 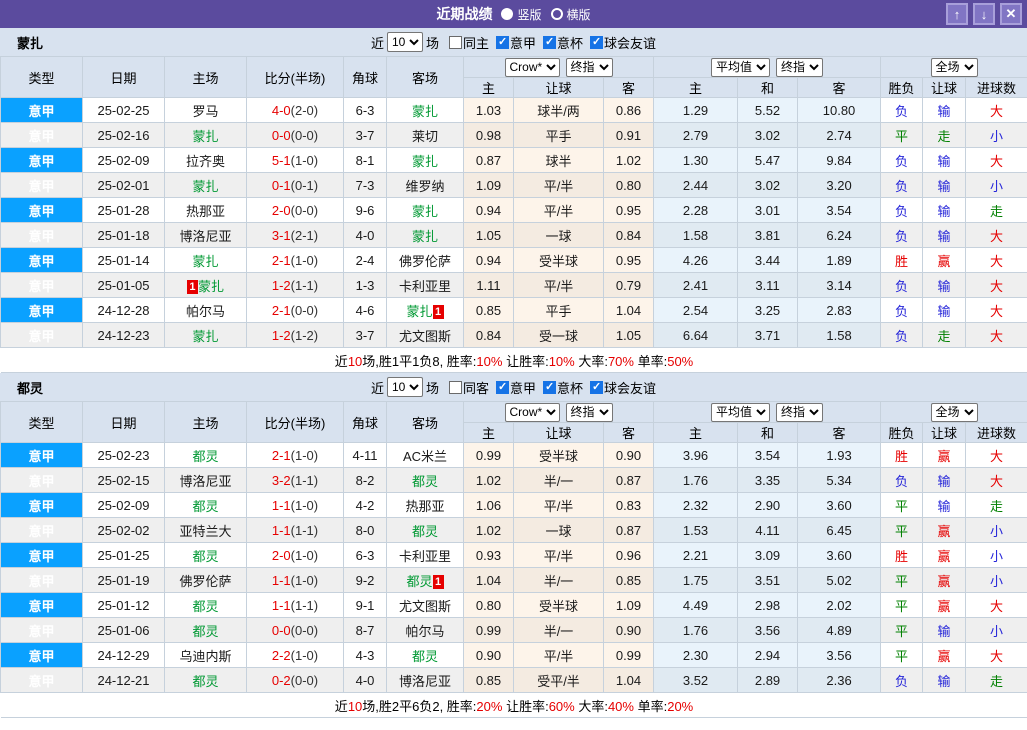 What do you see at coordinates (570, 14) in the screenshot?
I see `layout-horizontal-radio: 横版` at bounding box center [570, 14].